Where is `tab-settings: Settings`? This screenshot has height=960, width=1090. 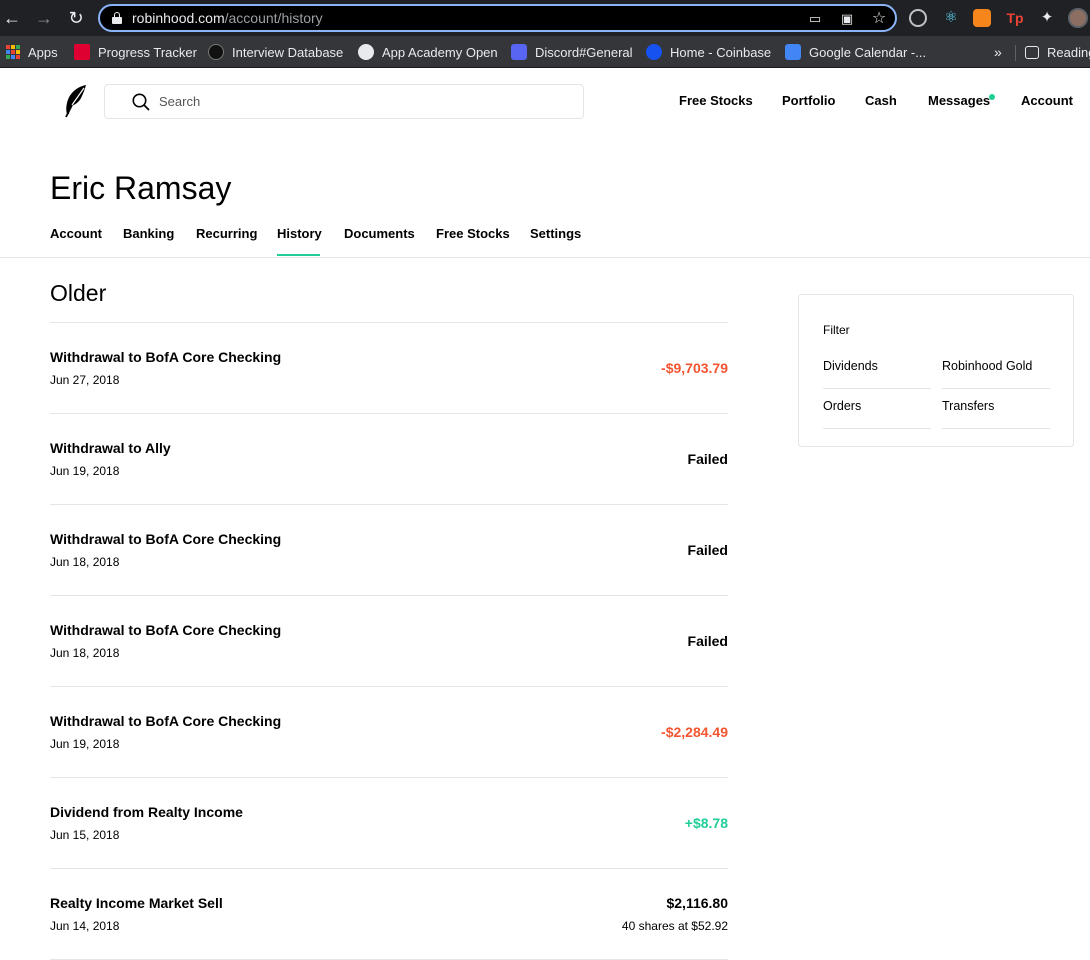 tab-settings: Settings is located at coordinates (555, 233).